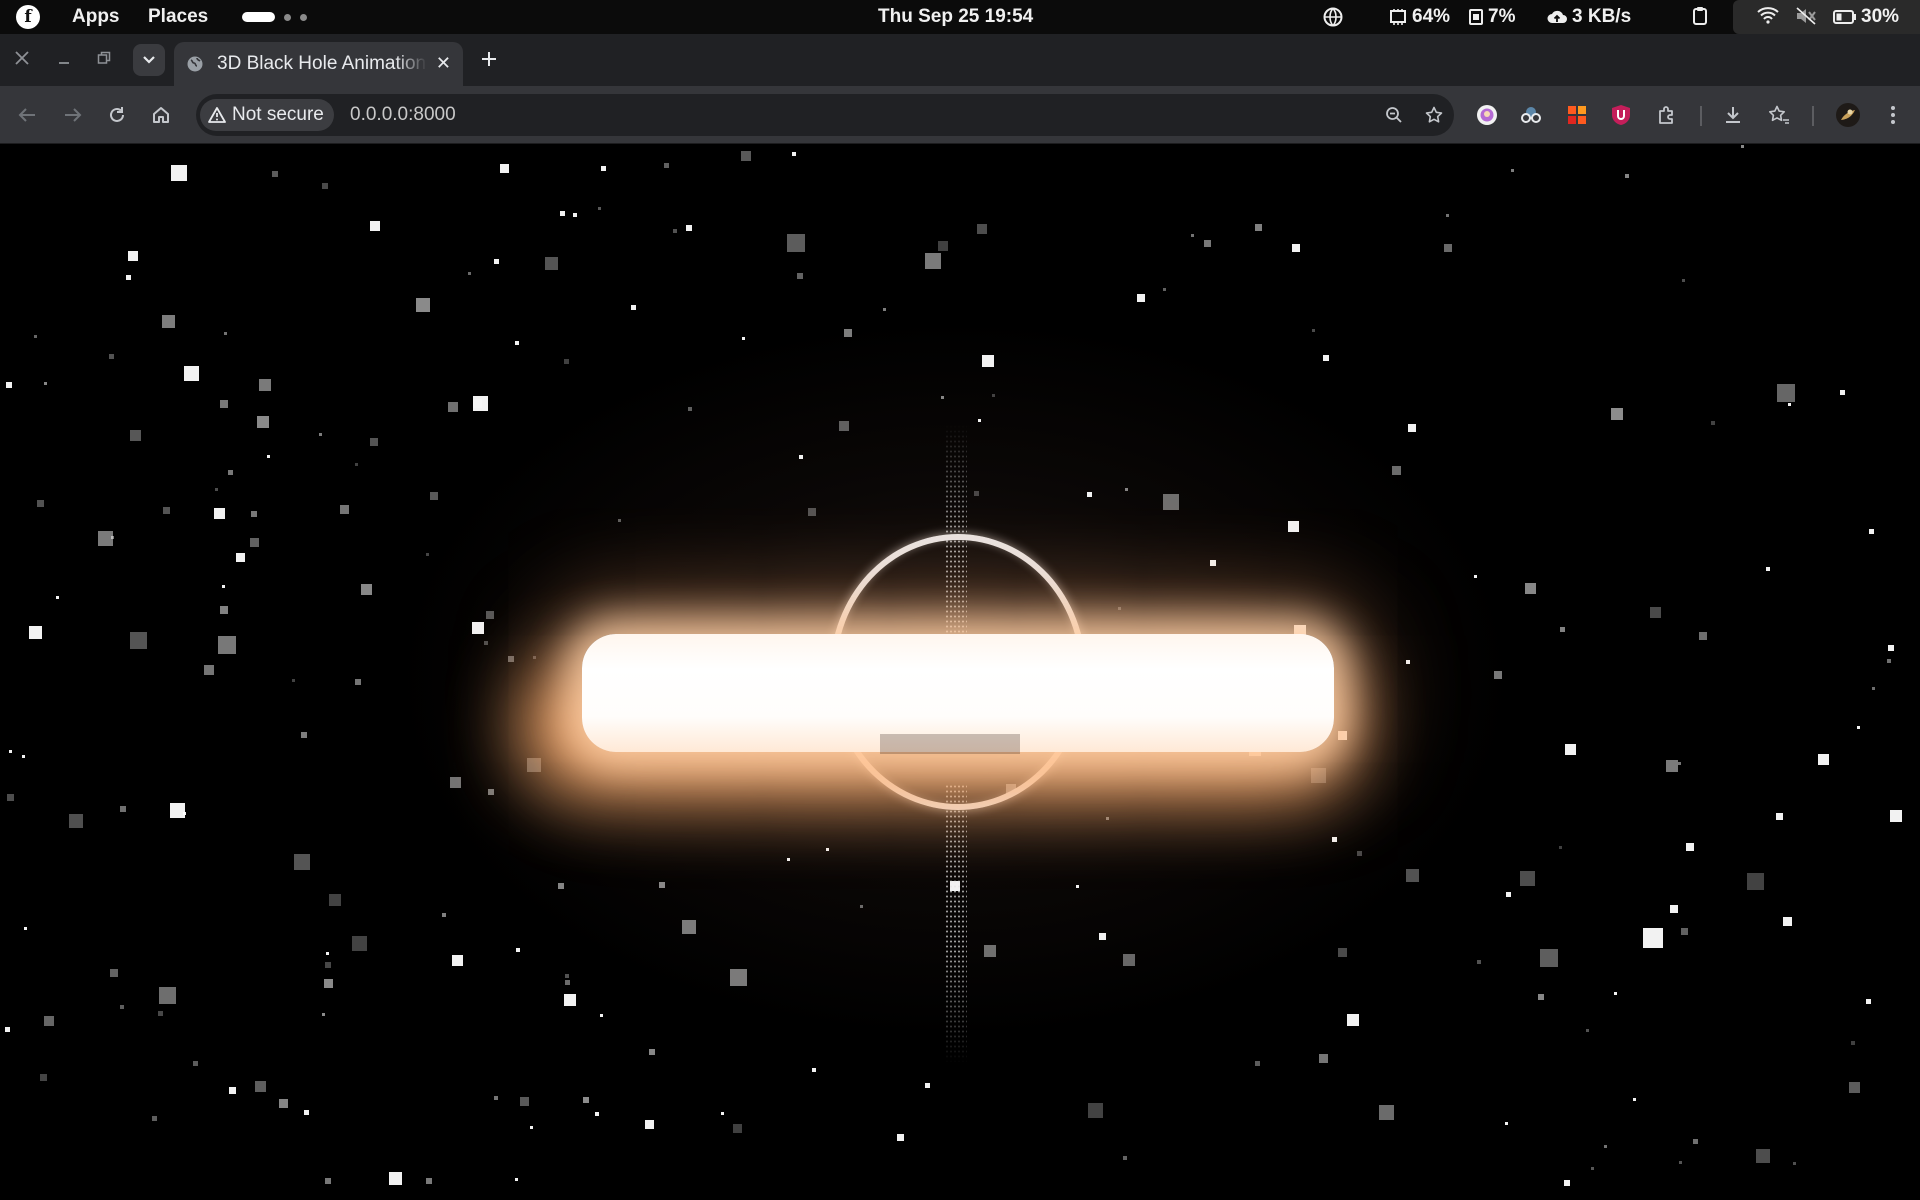  What do you see at coordinates (1893, 115) in the screenshot?
I see `browser-menu-kebab-icon` at bounding box center [1893, 115].